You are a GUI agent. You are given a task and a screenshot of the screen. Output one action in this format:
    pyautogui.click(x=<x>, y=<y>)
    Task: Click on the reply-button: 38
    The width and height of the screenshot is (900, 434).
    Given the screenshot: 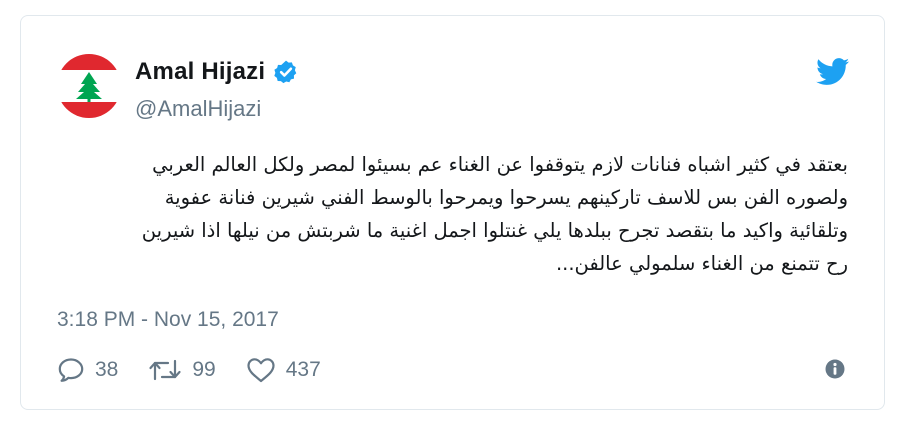 What is the action you would take?
    pyautogui.click(x=87, y=370)
    